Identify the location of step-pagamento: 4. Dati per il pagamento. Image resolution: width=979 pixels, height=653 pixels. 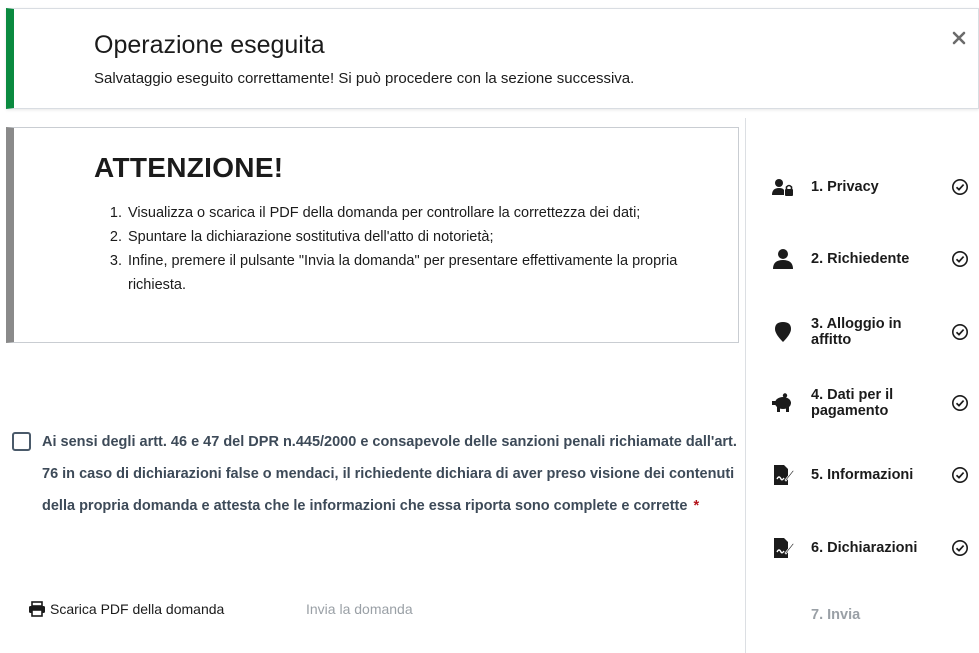
(862, 403).